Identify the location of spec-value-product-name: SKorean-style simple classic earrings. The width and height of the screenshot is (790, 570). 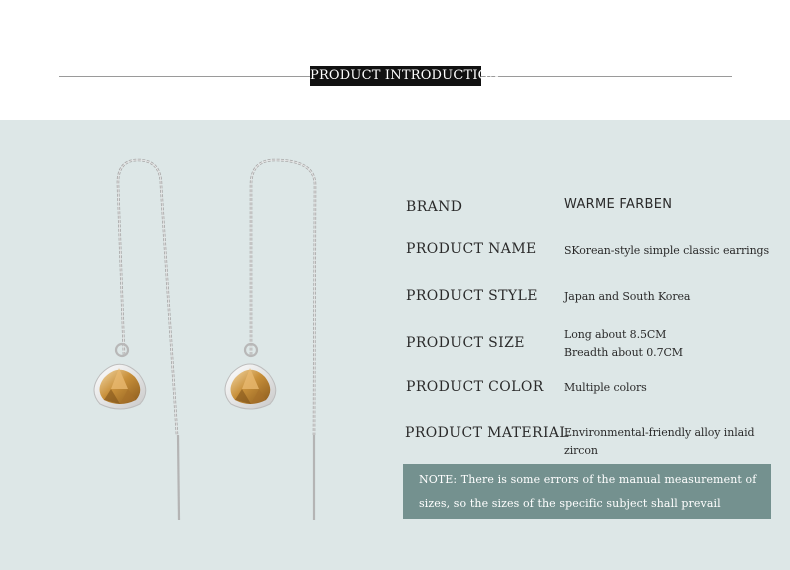
(667, 250).